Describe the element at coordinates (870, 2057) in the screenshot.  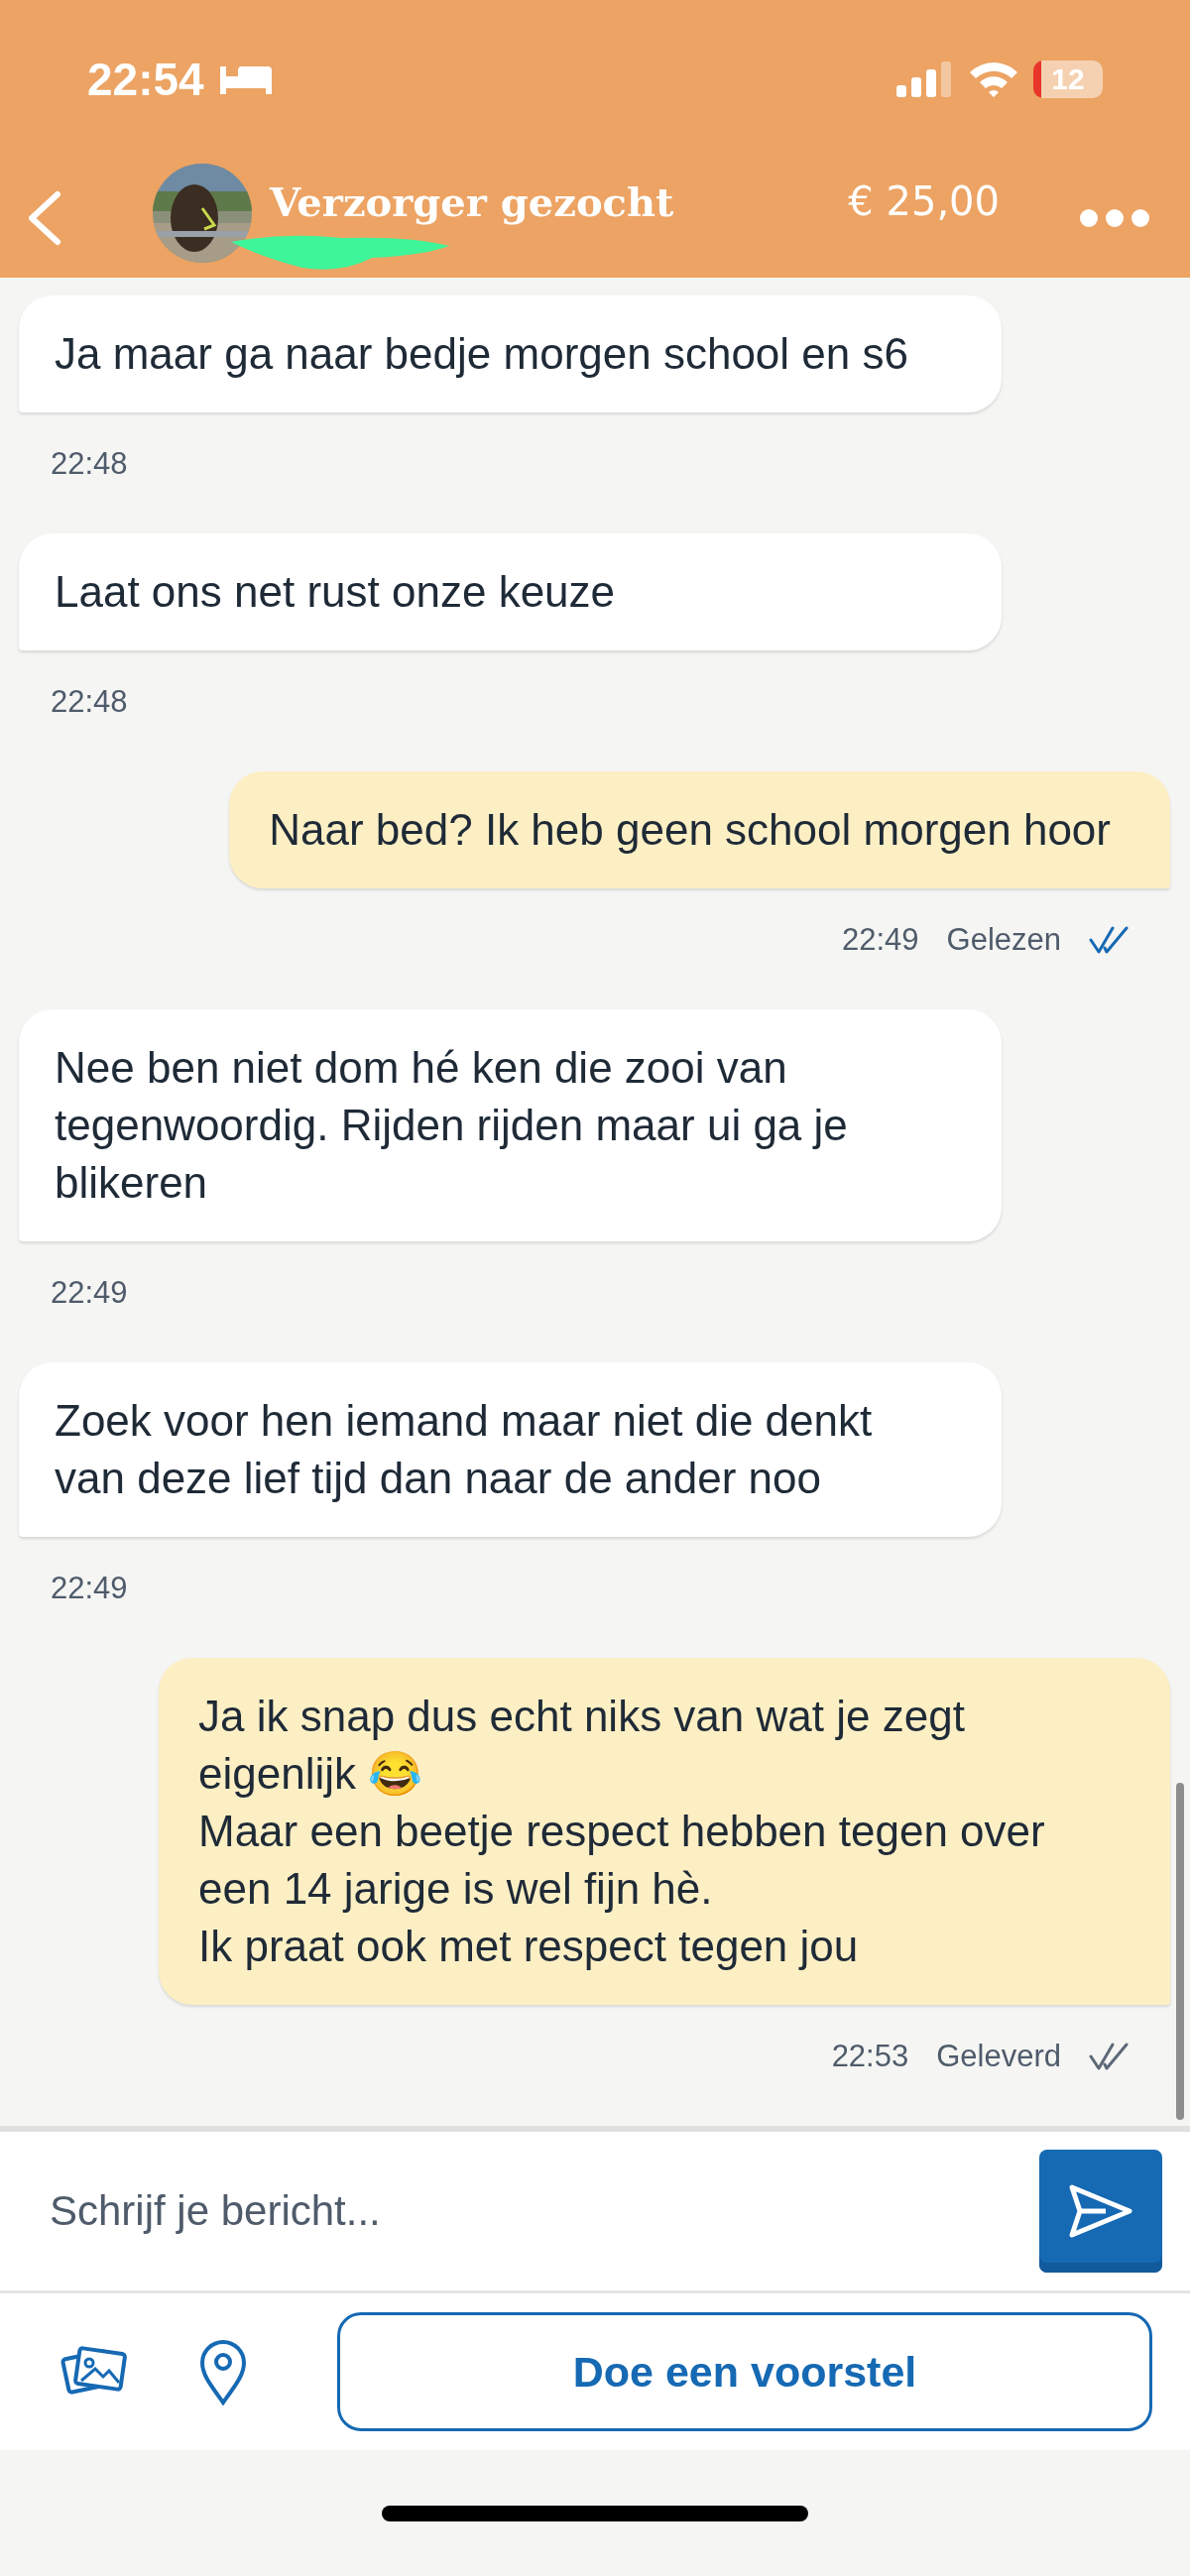
I see `message-time: 22:53` at that location.